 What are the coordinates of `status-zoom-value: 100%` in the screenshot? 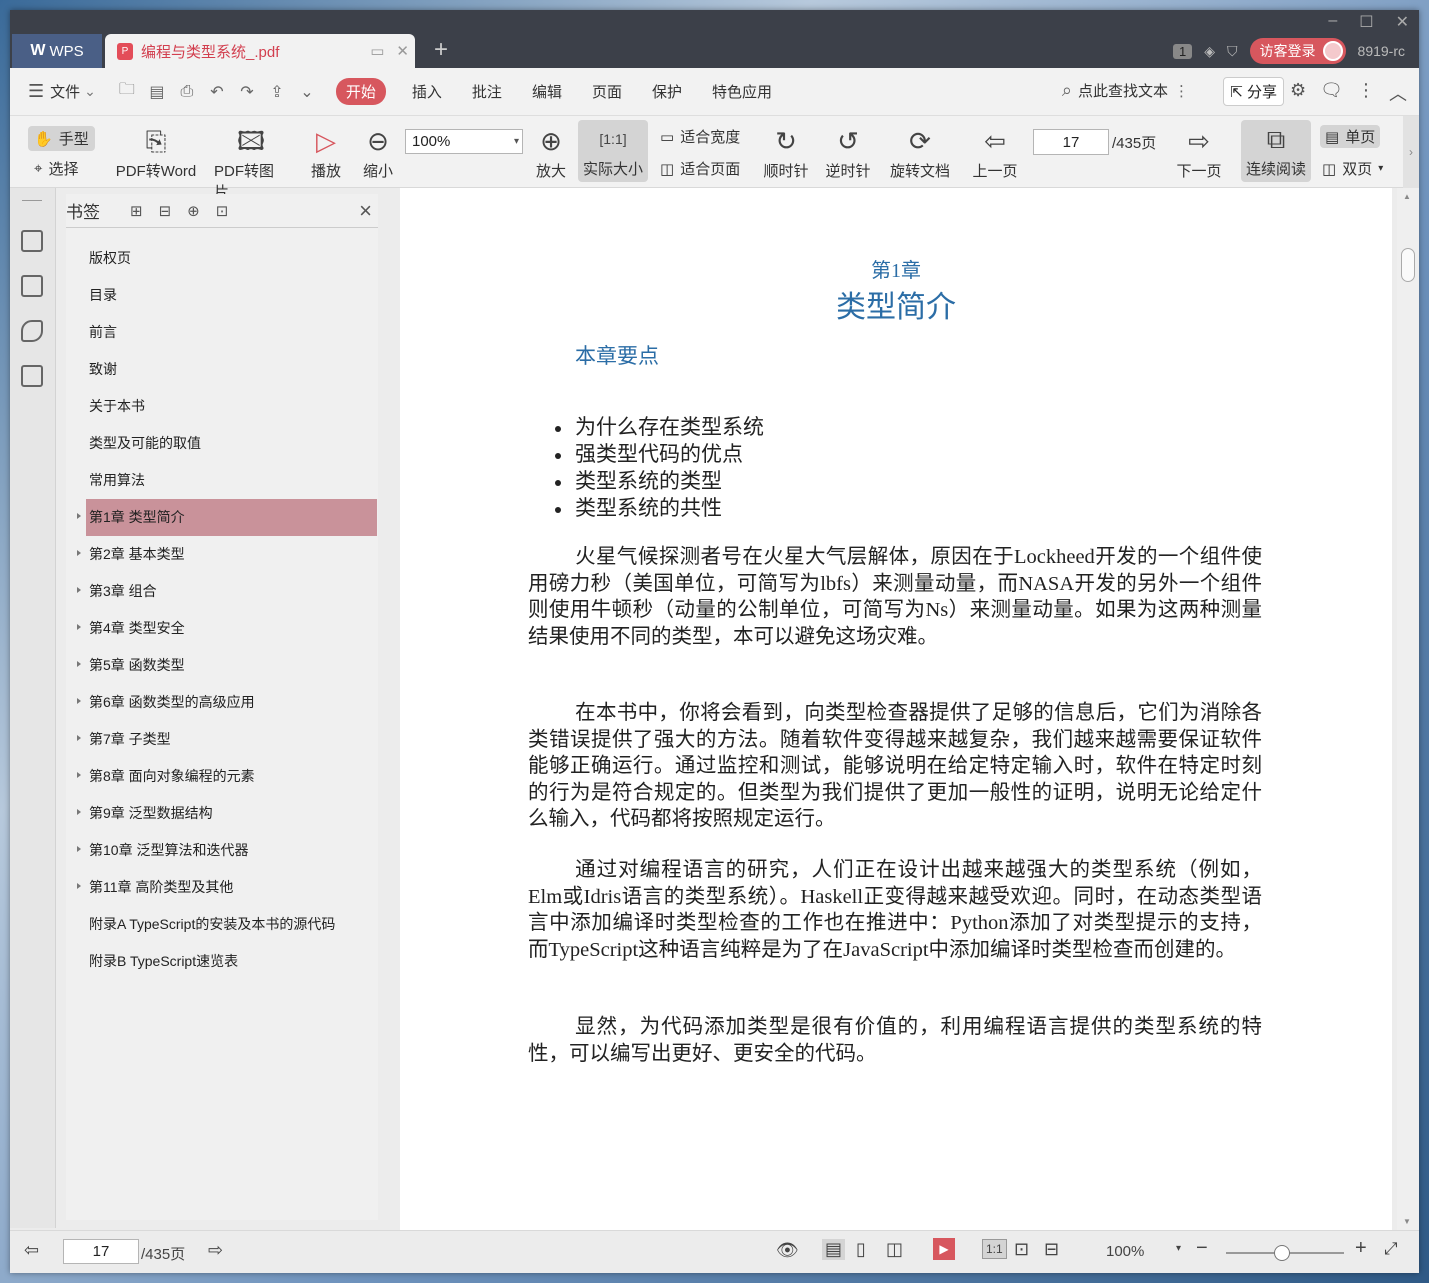 It's located at (1125, 1251).